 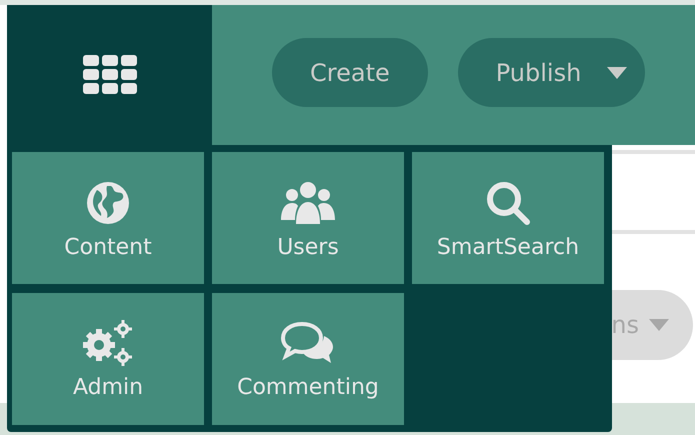 I want to click on app-menu-tile: Content, so click(x=108, y=218).